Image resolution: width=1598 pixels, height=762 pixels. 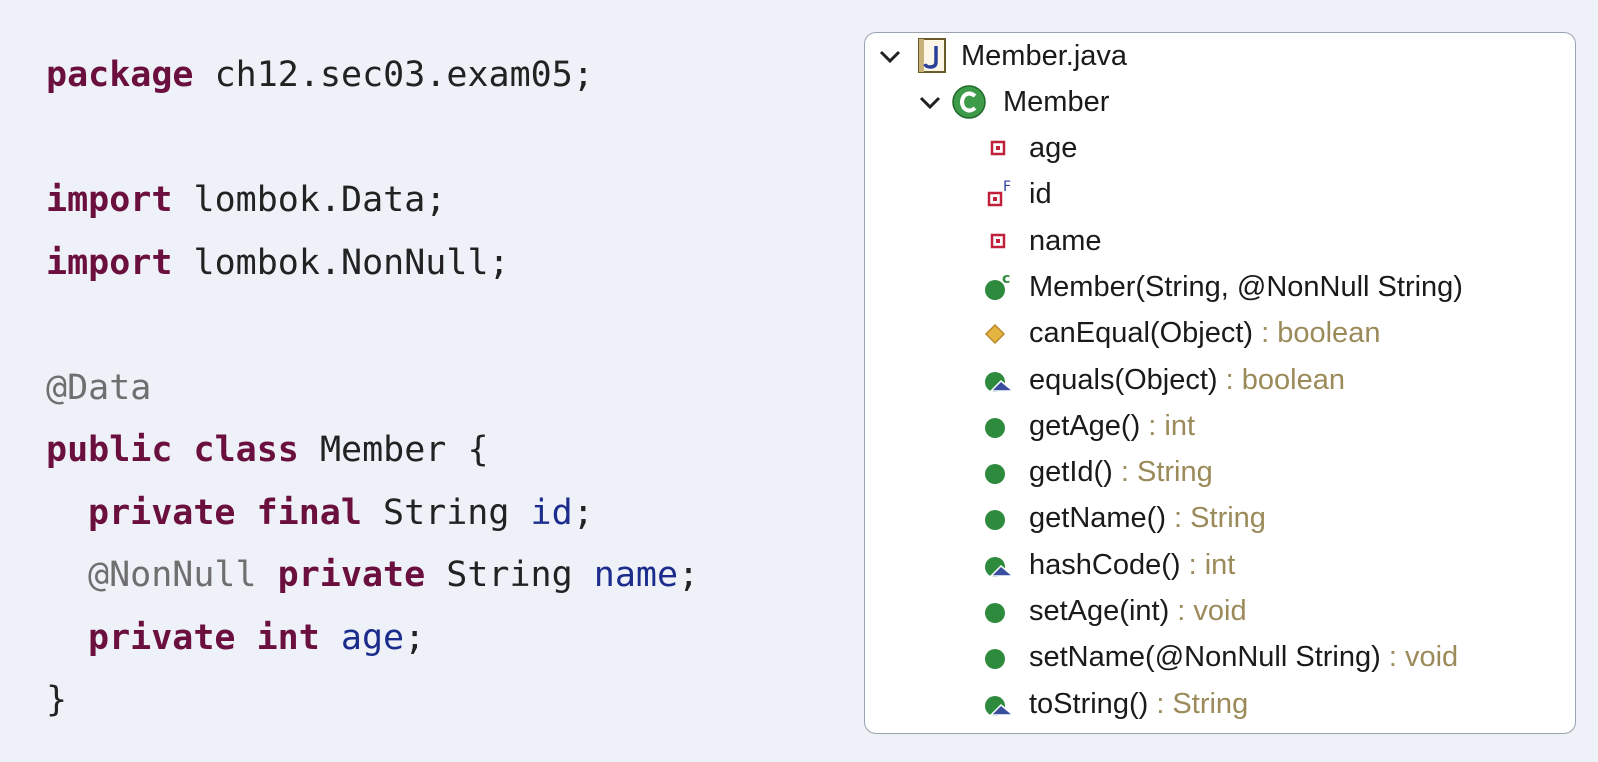 I want to click on member-signature: name, so click(x=1065, y=240).